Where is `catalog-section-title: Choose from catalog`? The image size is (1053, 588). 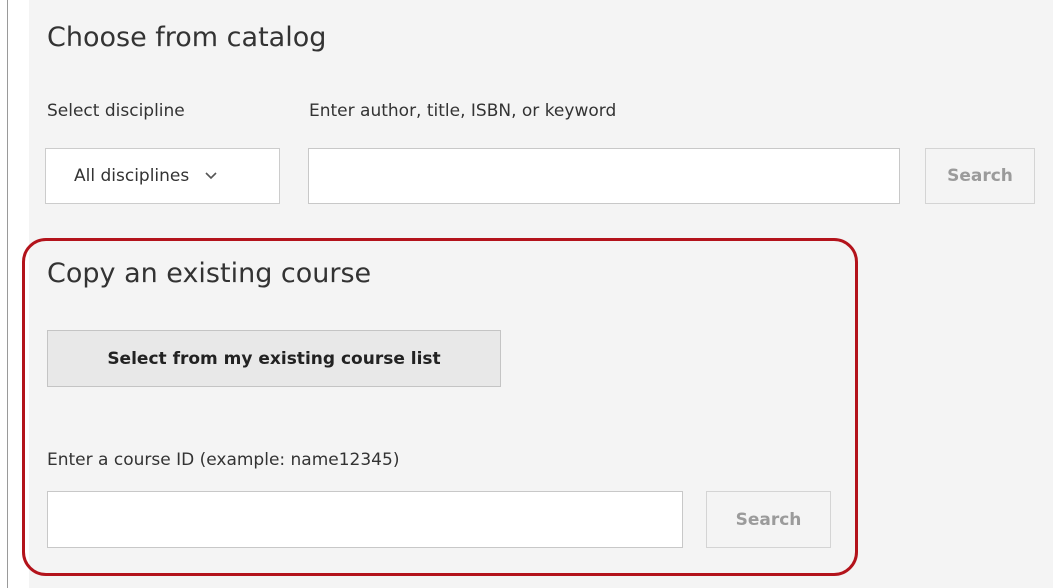
catalog-section-title: Choose from catalog is located at coordinates (187, 37).